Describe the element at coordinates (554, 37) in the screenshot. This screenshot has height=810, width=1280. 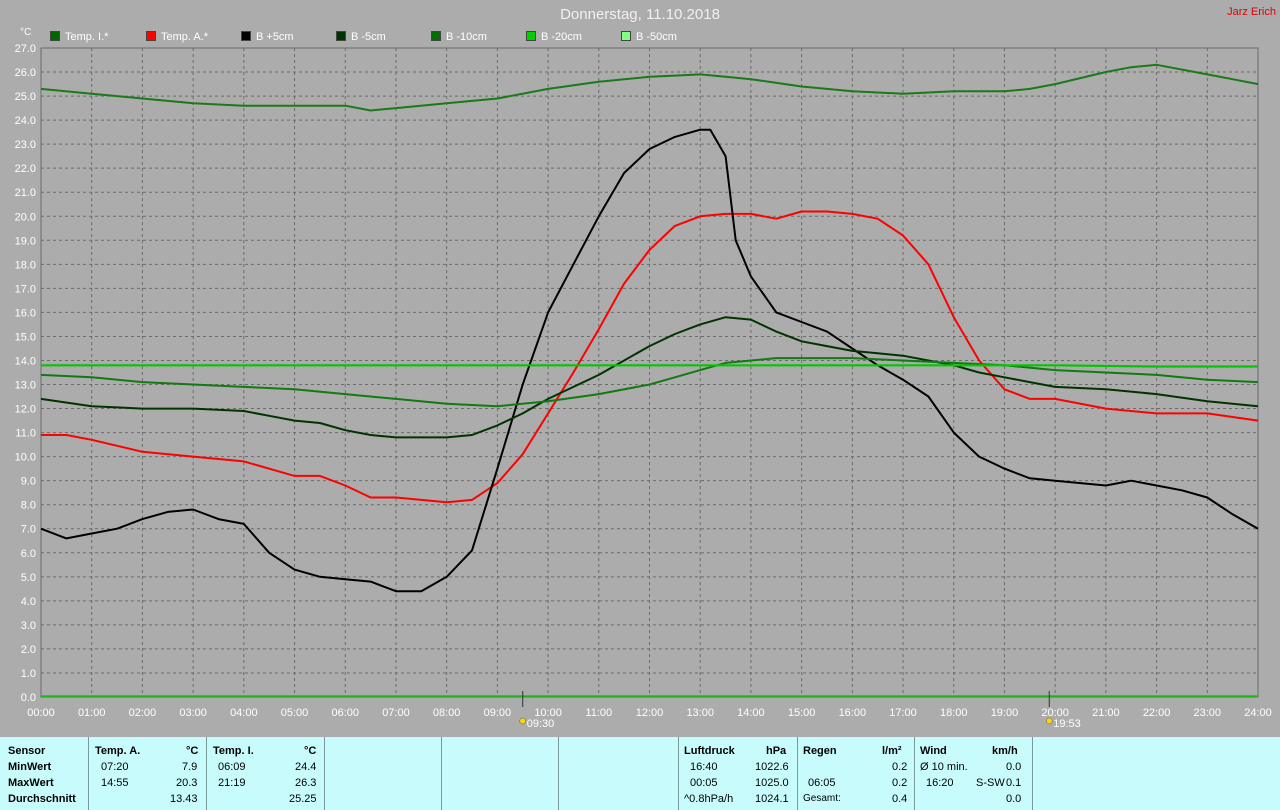
I see `legend-item: B -20cm` at that location.